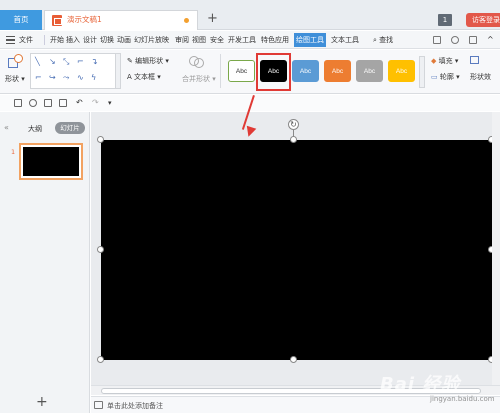 This screenshot has height=413, width=500. What do you see at coordinates (337, 71) in the screenshot?
I see `shape-style-orange: Abc` at bounding box center [337, 71].